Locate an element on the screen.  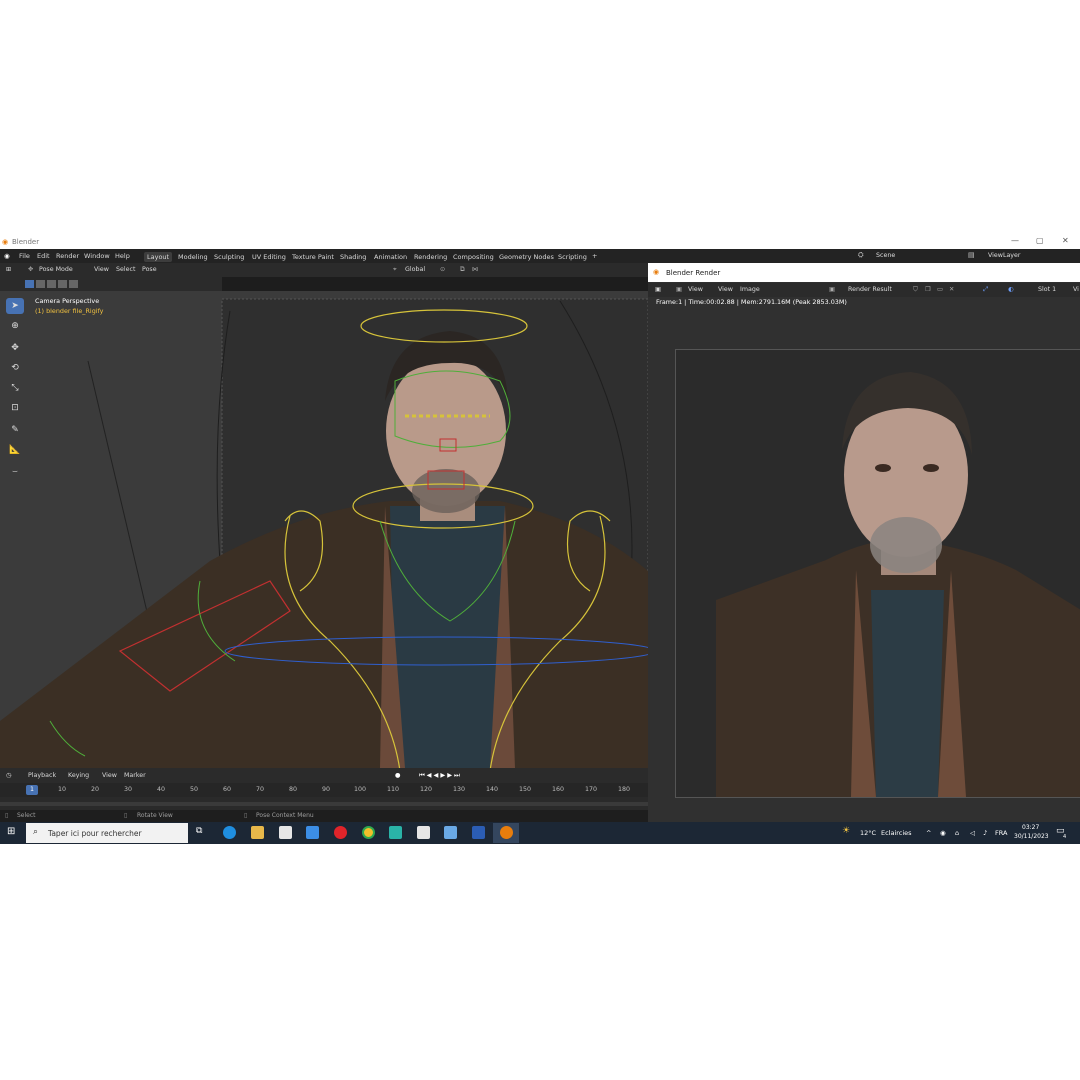
windows-start-icon: ⊞ is located at coordinates (11, 831).